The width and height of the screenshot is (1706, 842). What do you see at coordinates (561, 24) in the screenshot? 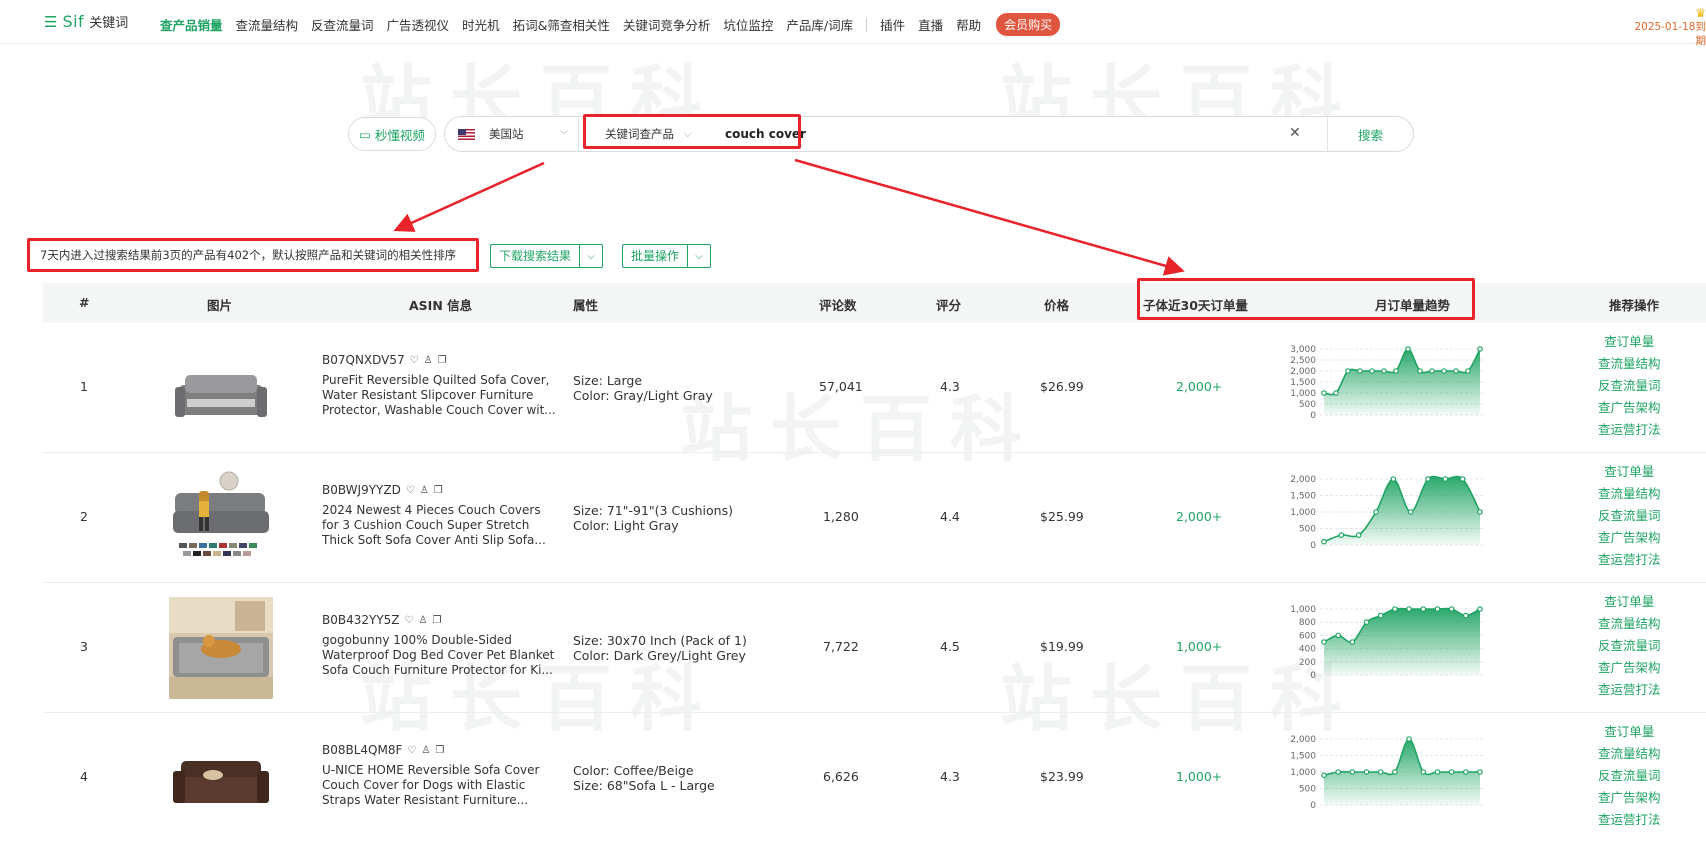
I see `nav-item-keyword-expand: 拓词&筛查相关性` at bounding box center [561, 24].